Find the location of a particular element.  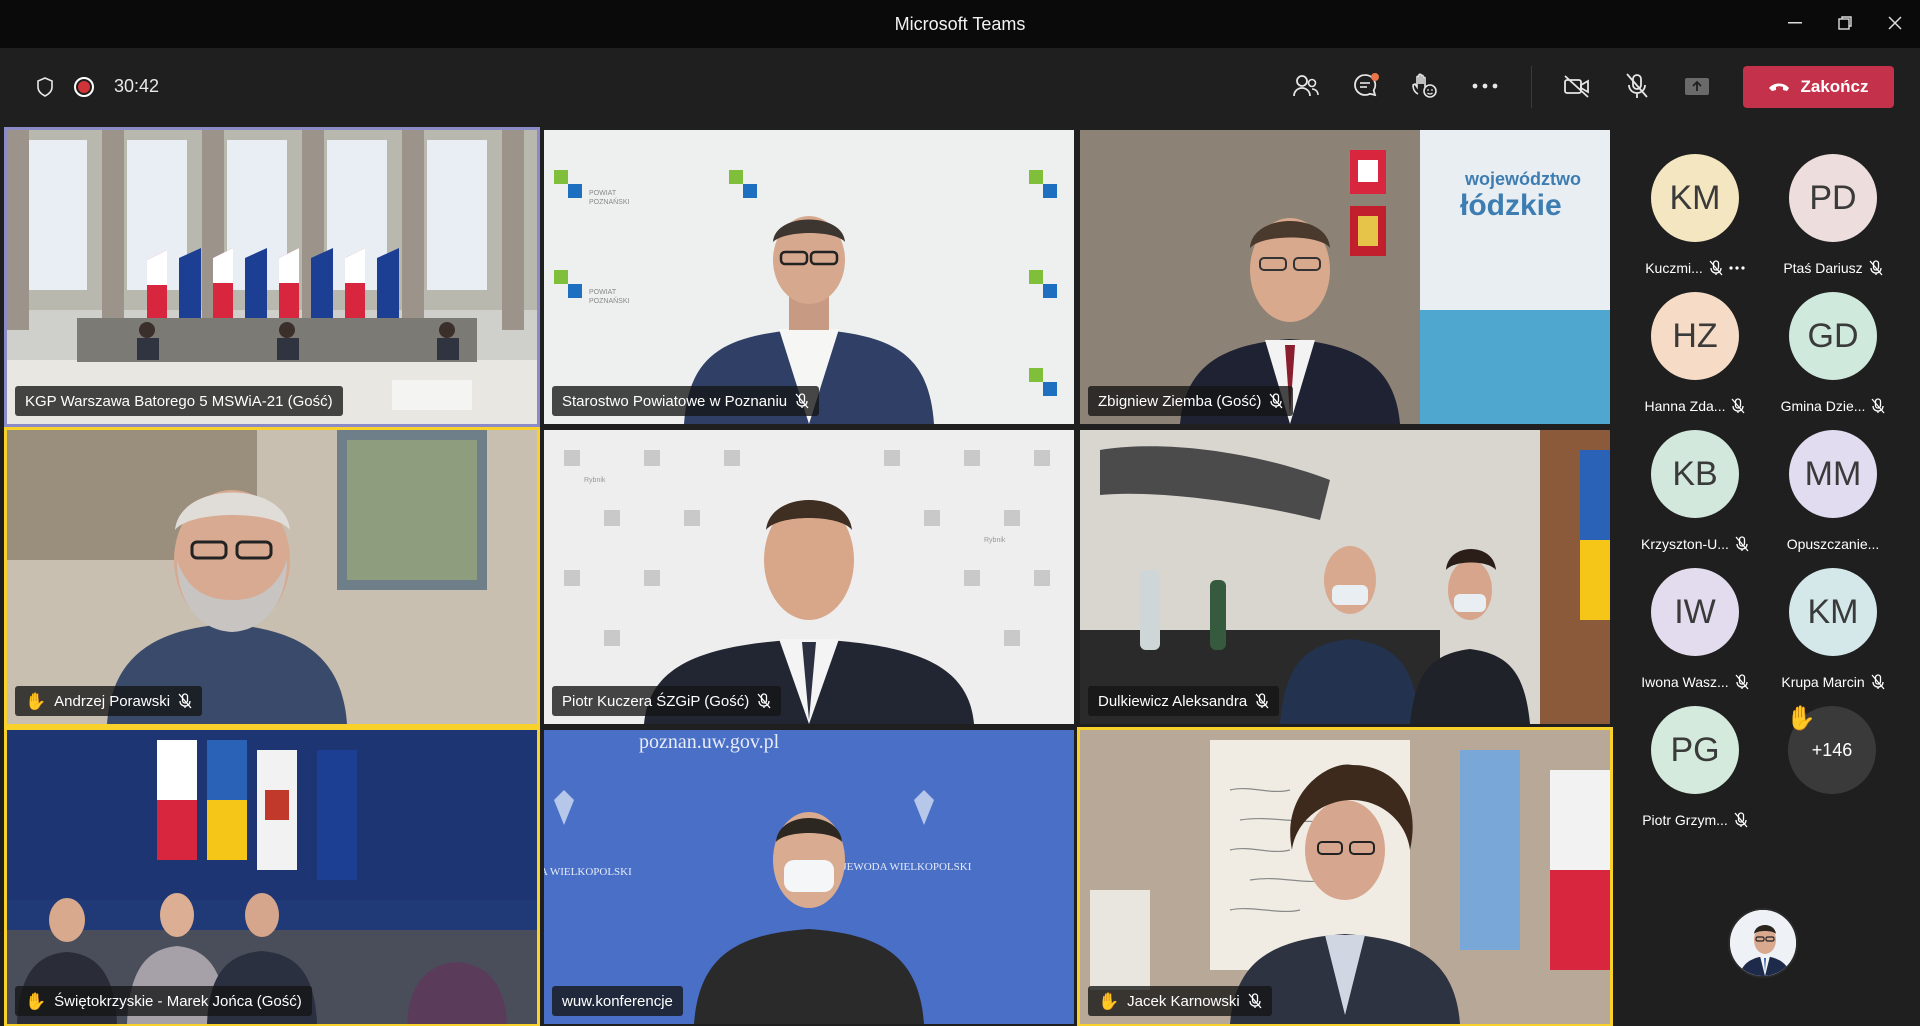

camera-off-icon is located at coordinates (1576, 86).